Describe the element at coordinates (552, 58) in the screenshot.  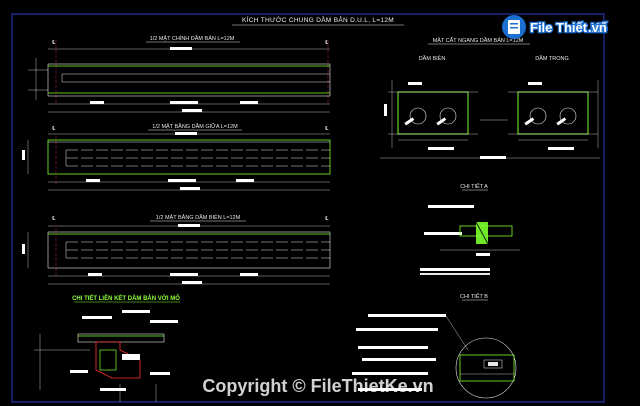
I see `section-right-label: DẦM TRONG` at that location.